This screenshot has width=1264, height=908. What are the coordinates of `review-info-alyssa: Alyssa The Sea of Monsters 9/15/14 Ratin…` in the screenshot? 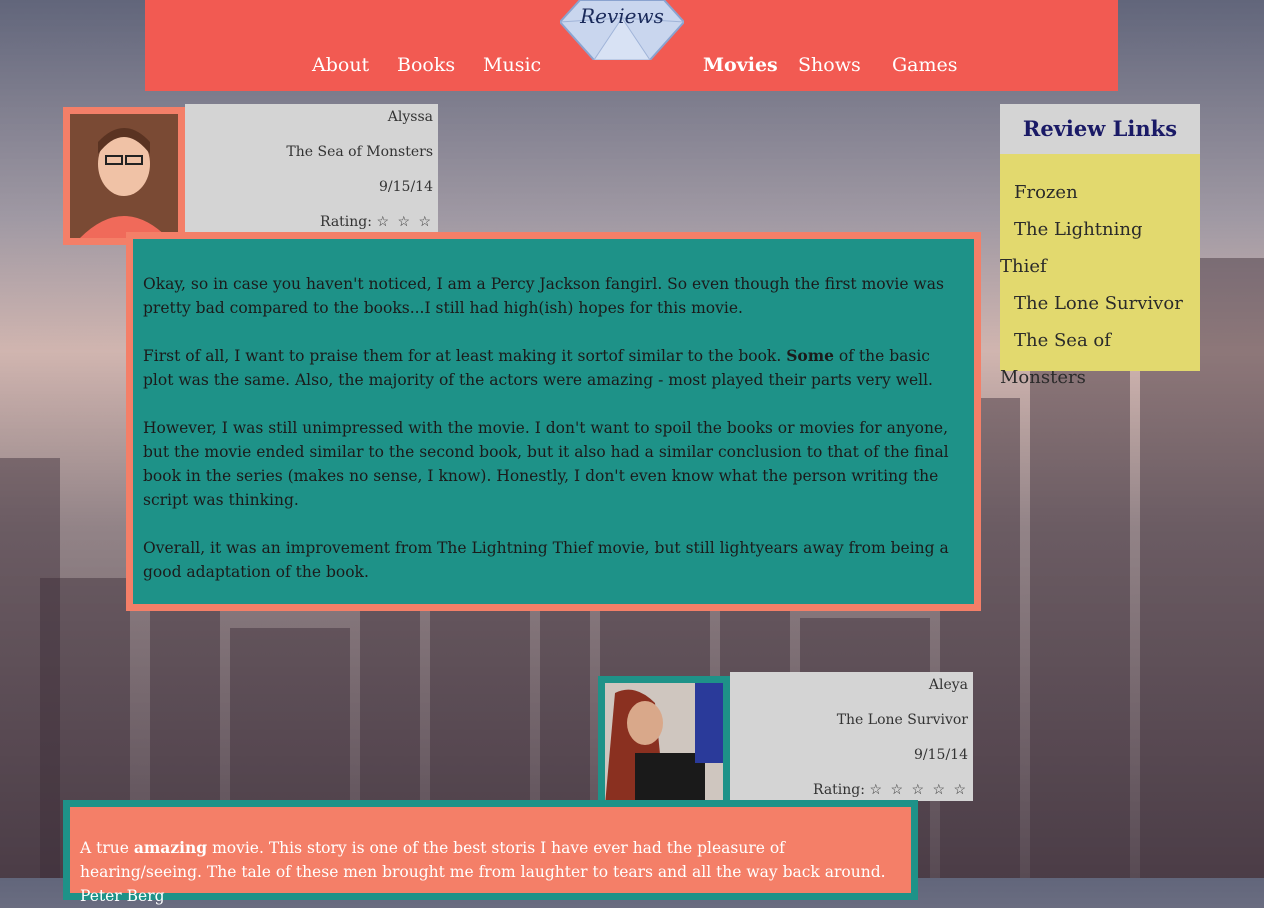 It's located at (311, 168).